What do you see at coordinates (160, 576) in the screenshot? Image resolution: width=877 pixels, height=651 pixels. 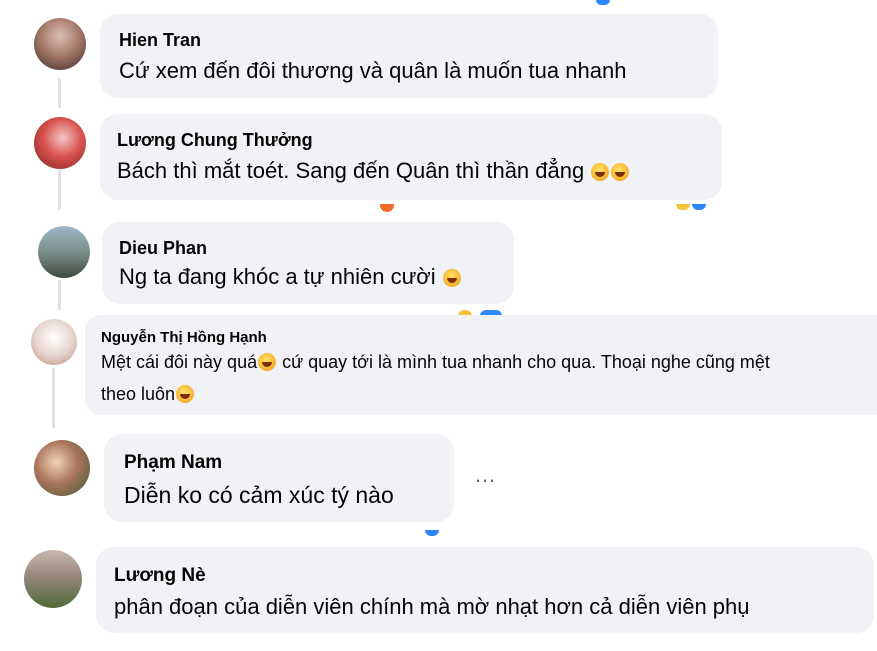 I see `comment-author: Lương Nè` at bounding box center [160, 576].